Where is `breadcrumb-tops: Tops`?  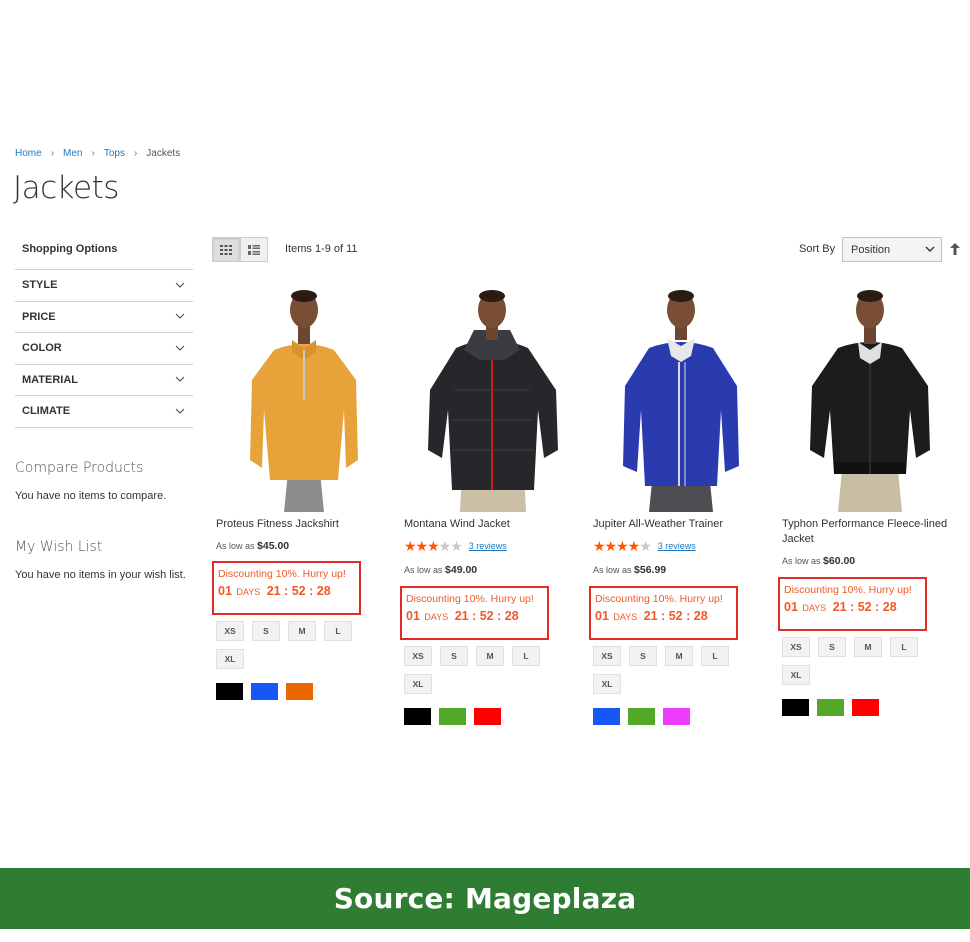
breadcrumb-tops: Tops is located at coordinates (114, 153).